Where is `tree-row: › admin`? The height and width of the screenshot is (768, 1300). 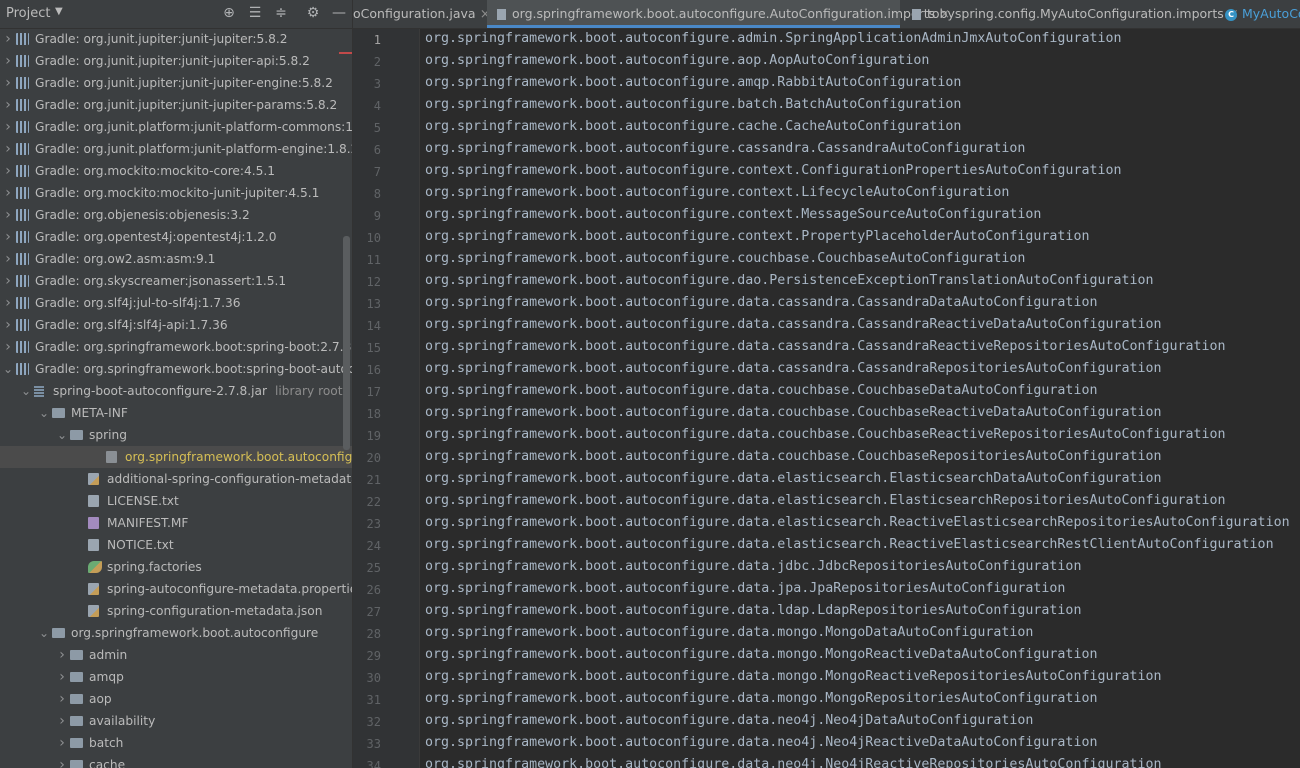
tree-row: › admin is located at coordinates (176, 655).